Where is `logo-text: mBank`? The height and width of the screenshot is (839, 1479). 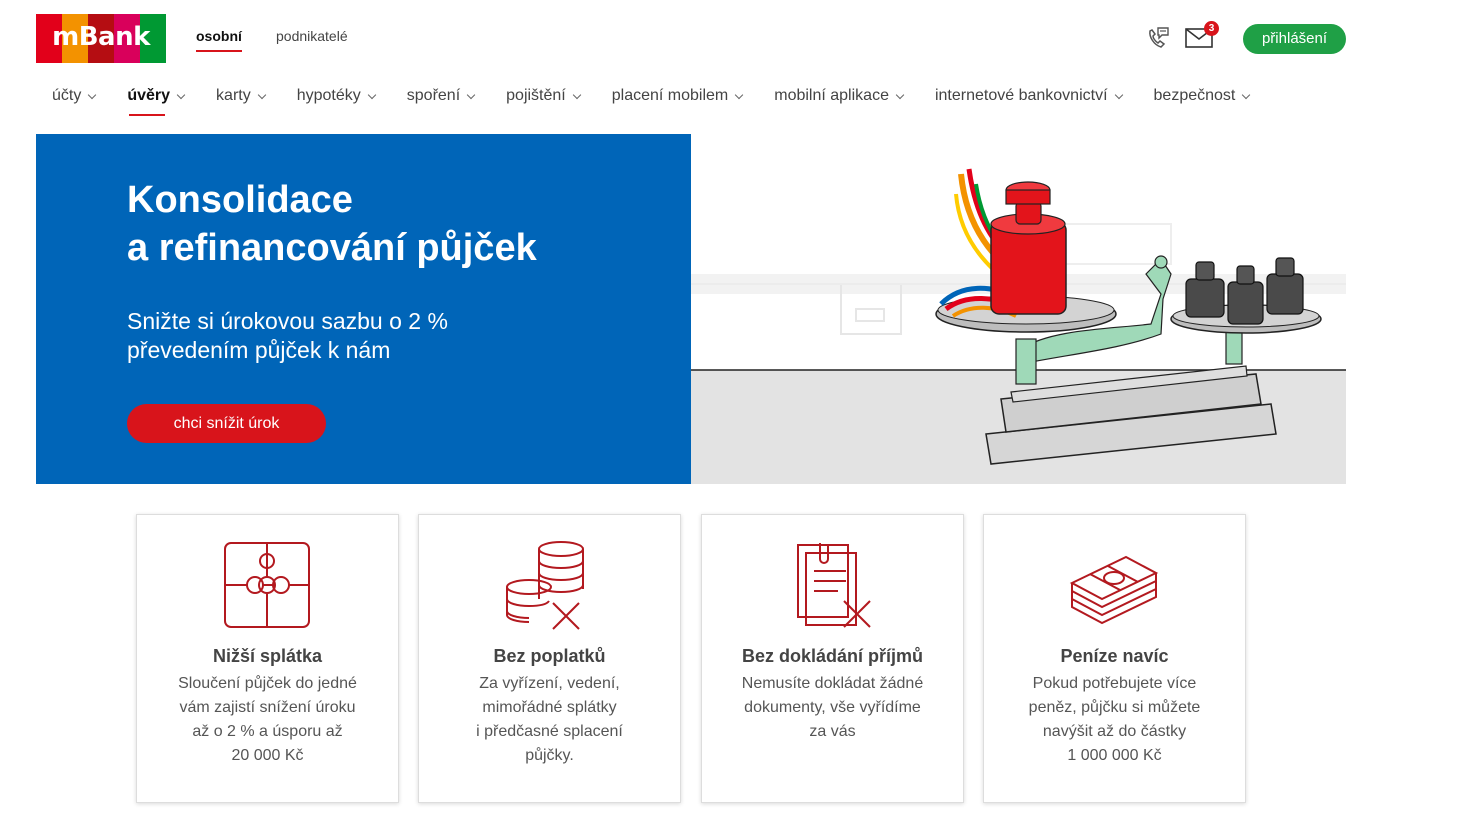 logo-text: mBank is located at coordinates (101, 37).